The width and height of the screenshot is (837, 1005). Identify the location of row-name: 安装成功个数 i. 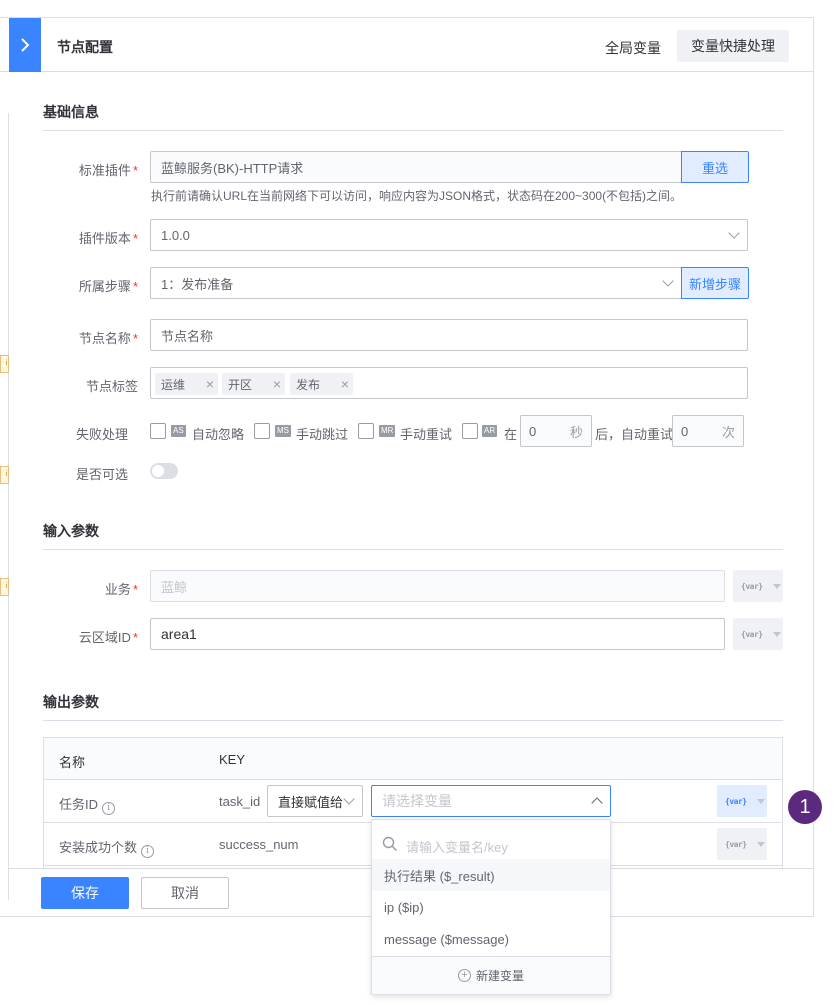
(107, 847).